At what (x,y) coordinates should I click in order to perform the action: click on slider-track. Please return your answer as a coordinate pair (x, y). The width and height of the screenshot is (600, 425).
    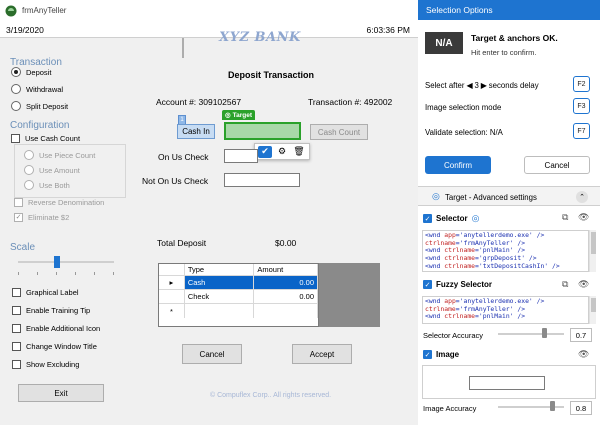
    Looking at the image, I should click on (66, 262).